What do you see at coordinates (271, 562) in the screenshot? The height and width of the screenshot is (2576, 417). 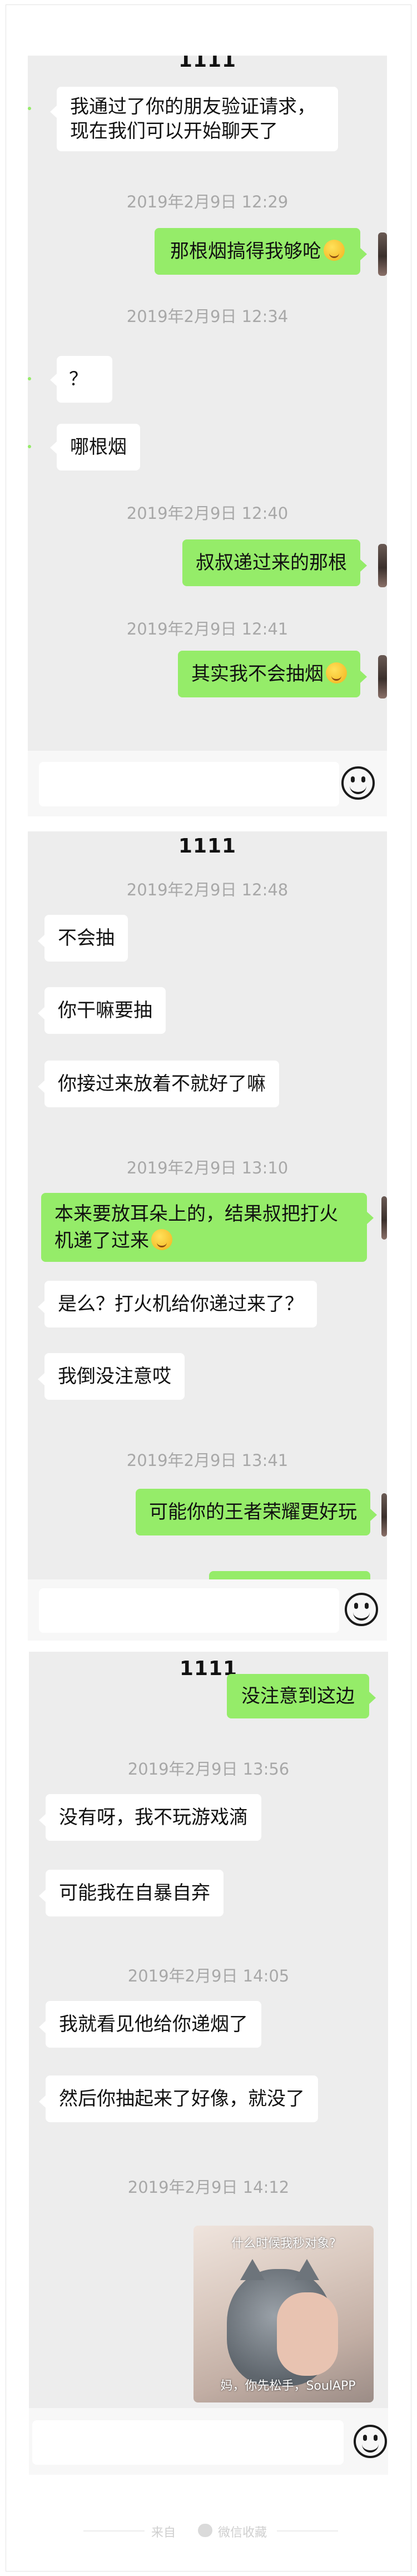 I see `outgoing-message: 叔叔递过来的那根` at bounding box center [271, 562].